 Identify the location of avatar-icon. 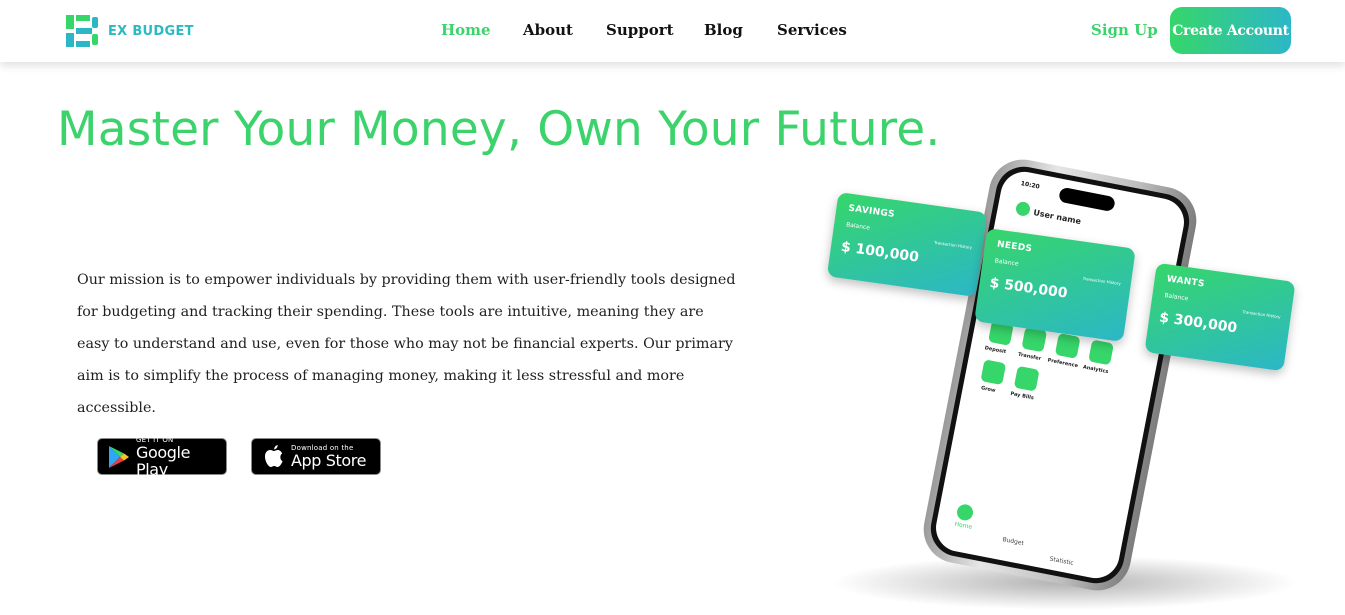
(1023, 209).